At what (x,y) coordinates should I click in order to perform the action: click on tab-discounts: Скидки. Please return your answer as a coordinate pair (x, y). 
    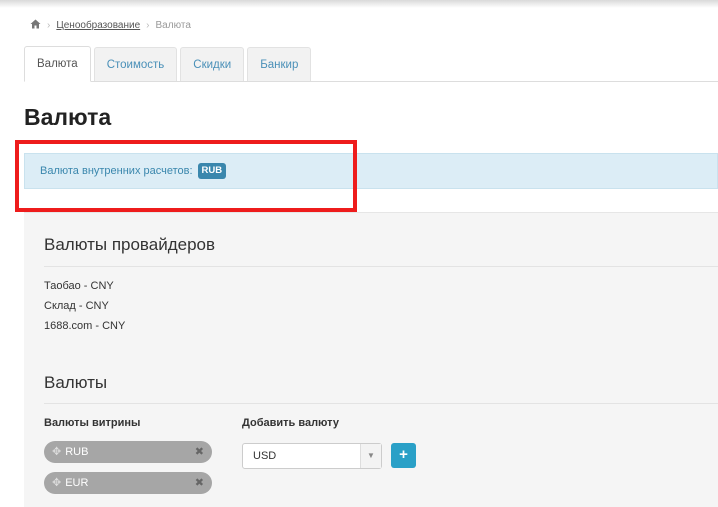
    Looking at the image, I should click on (212, 64).